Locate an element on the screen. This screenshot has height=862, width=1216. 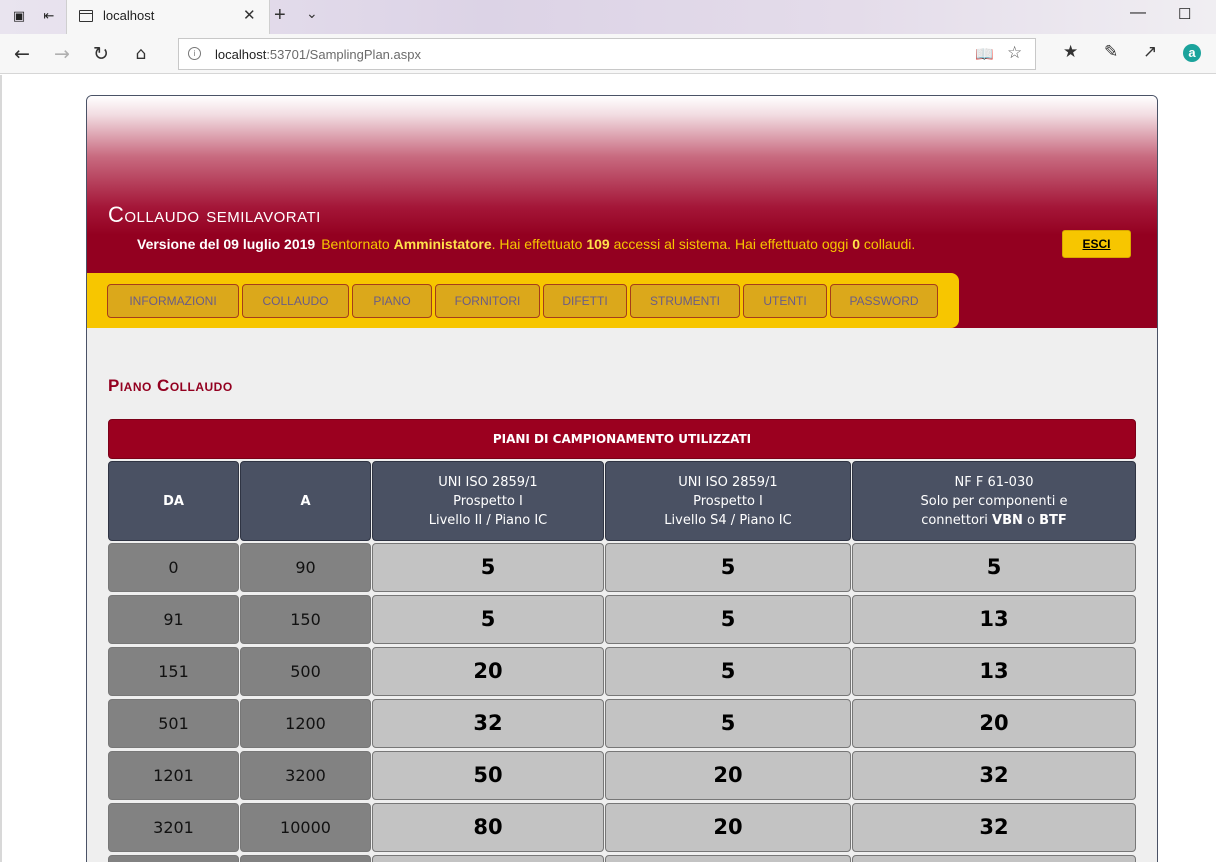
favorite-star-icon: ☆ is located at coordinates (1014, 53).